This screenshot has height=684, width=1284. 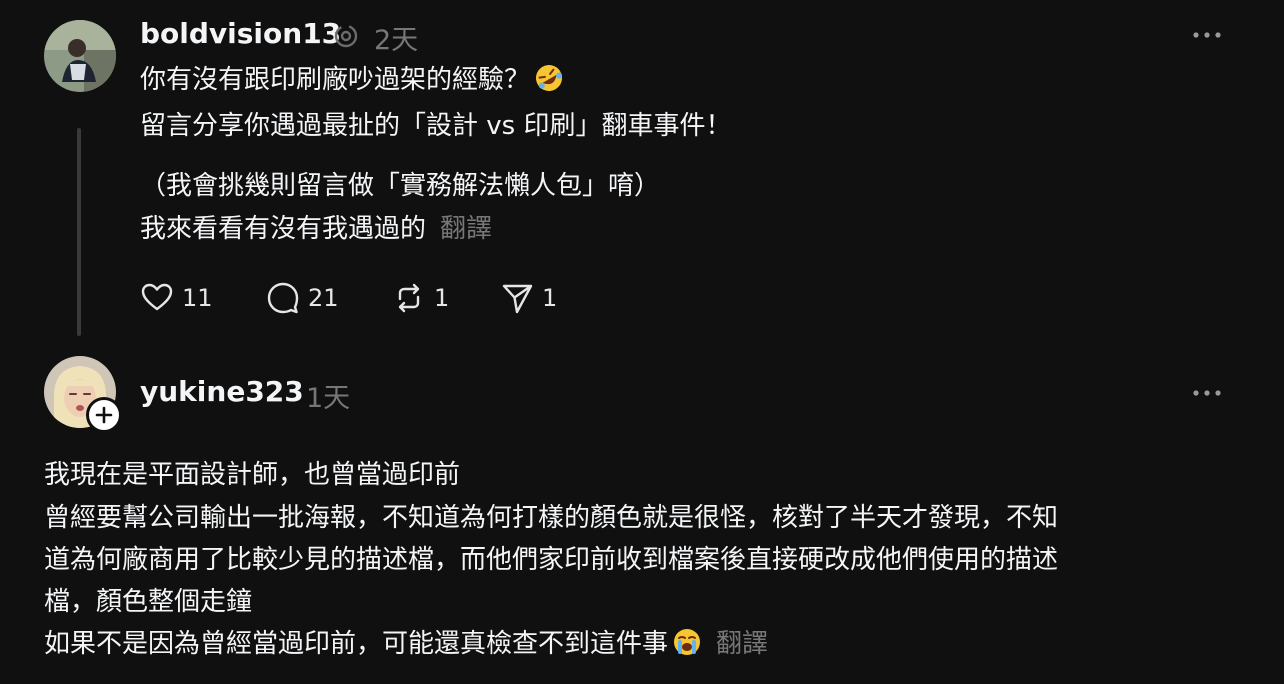 I want to click on post-text: 你有沒有跟印刷廠吵過架的經驗？, so click(x=335, y=80).